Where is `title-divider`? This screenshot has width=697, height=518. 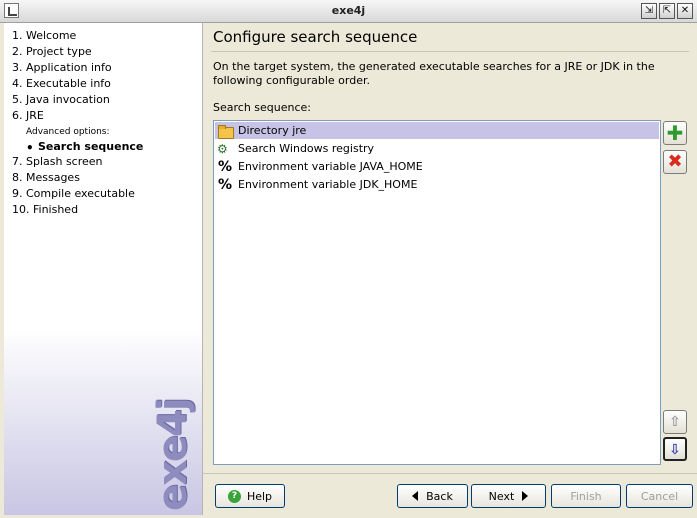
title-divider is located at coordinates (450, 51).